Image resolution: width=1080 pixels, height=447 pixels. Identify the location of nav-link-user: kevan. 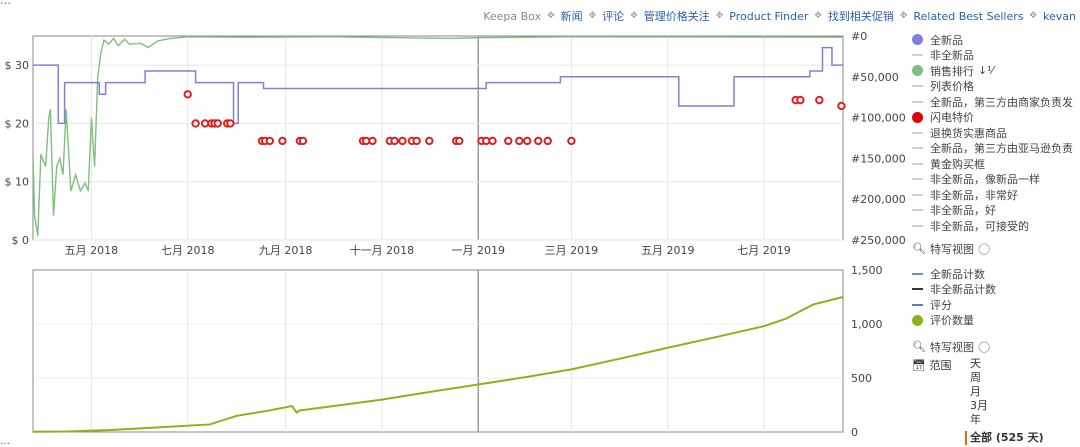
(1059, 16).